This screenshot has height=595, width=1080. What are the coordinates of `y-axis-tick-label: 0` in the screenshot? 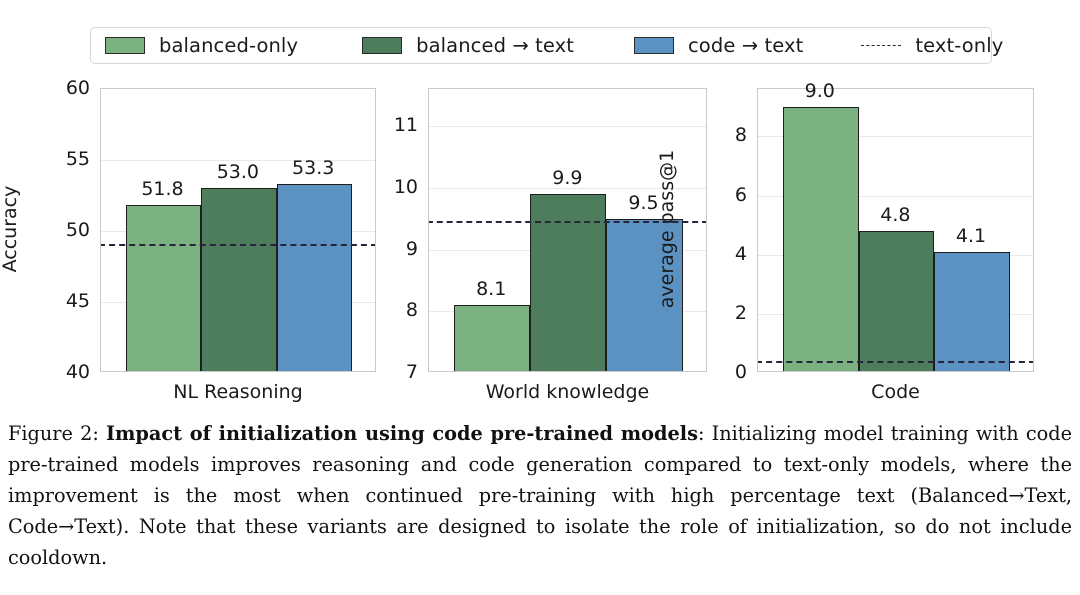 It's located at (740, 372).